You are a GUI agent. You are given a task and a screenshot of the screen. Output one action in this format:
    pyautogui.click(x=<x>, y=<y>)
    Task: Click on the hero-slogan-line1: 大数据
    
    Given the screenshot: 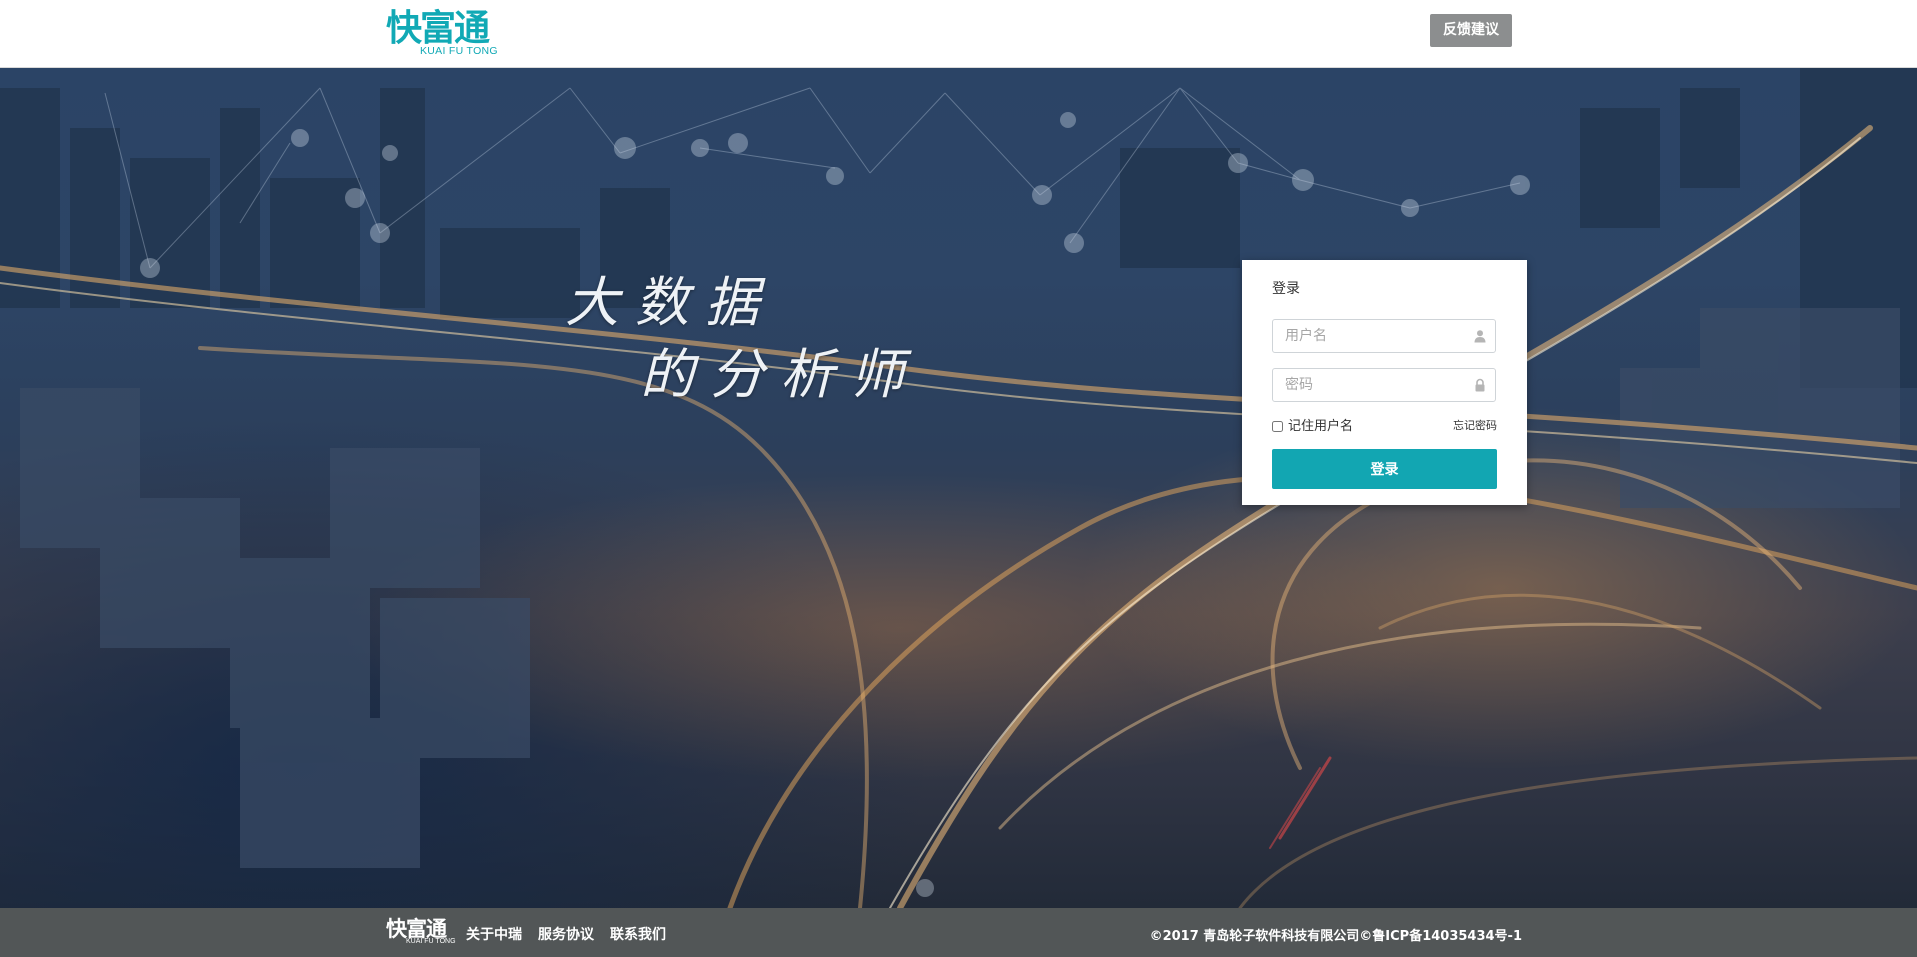 What is the action you would take?
    pyautogui.click(x=670, y=302)
    